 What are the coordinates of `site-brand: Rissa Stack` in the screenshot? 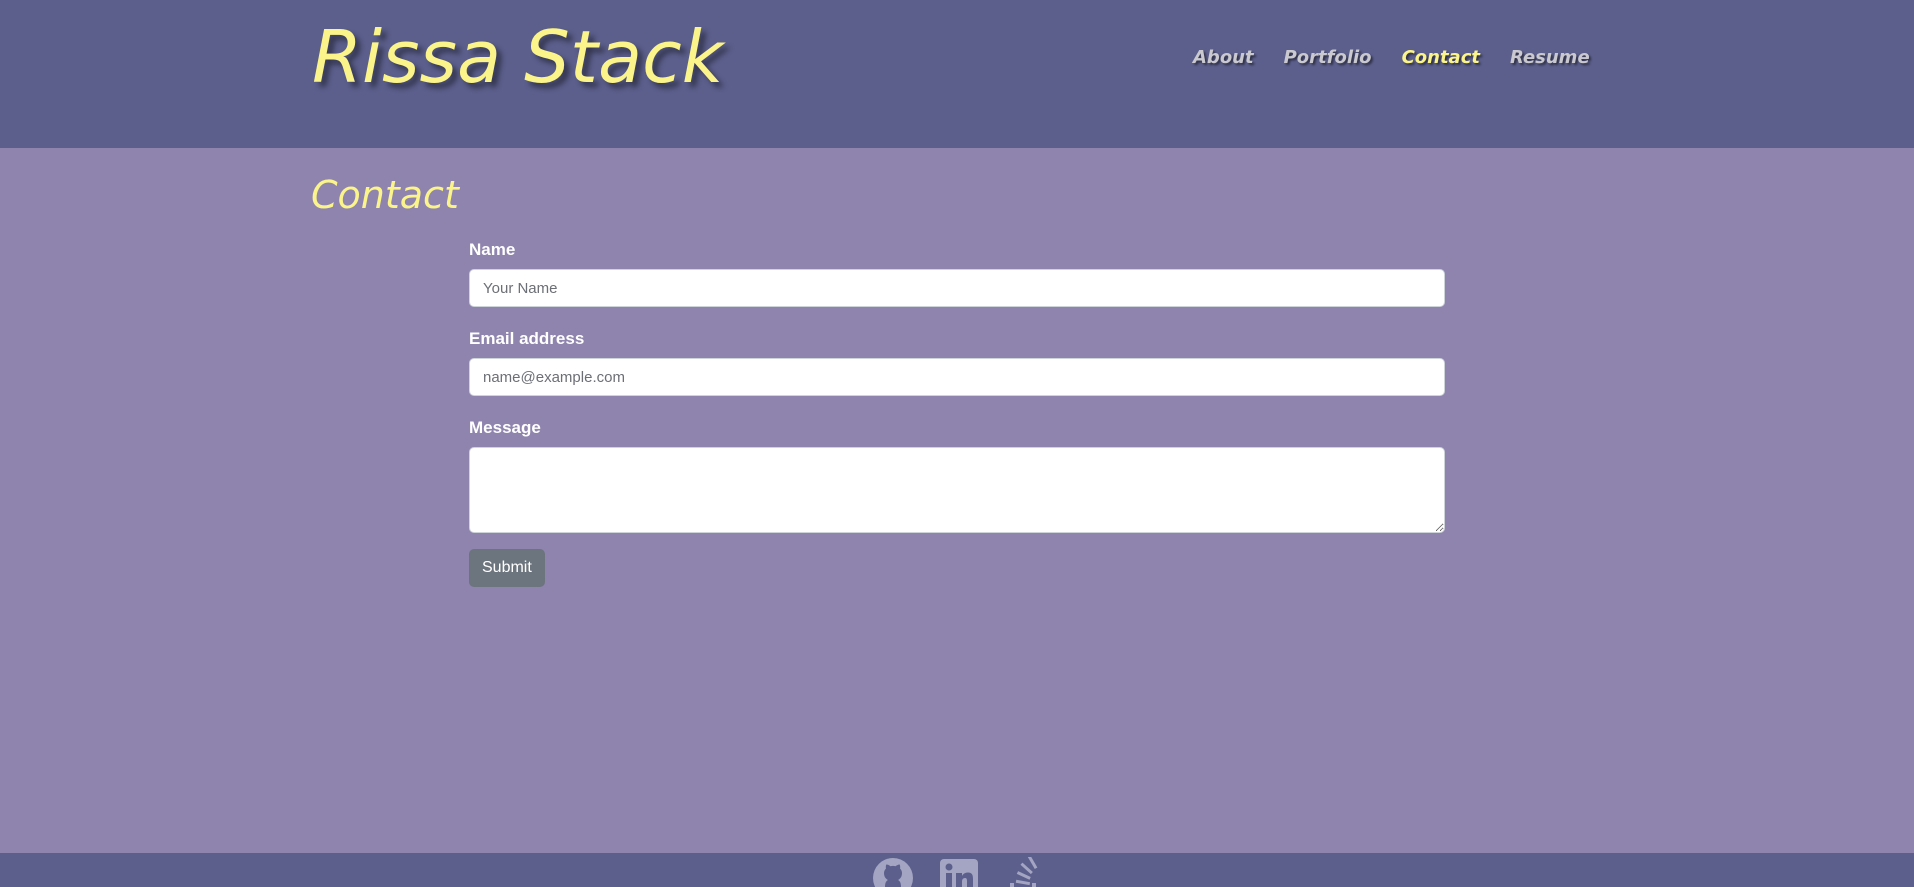 It's located at (517, 57).